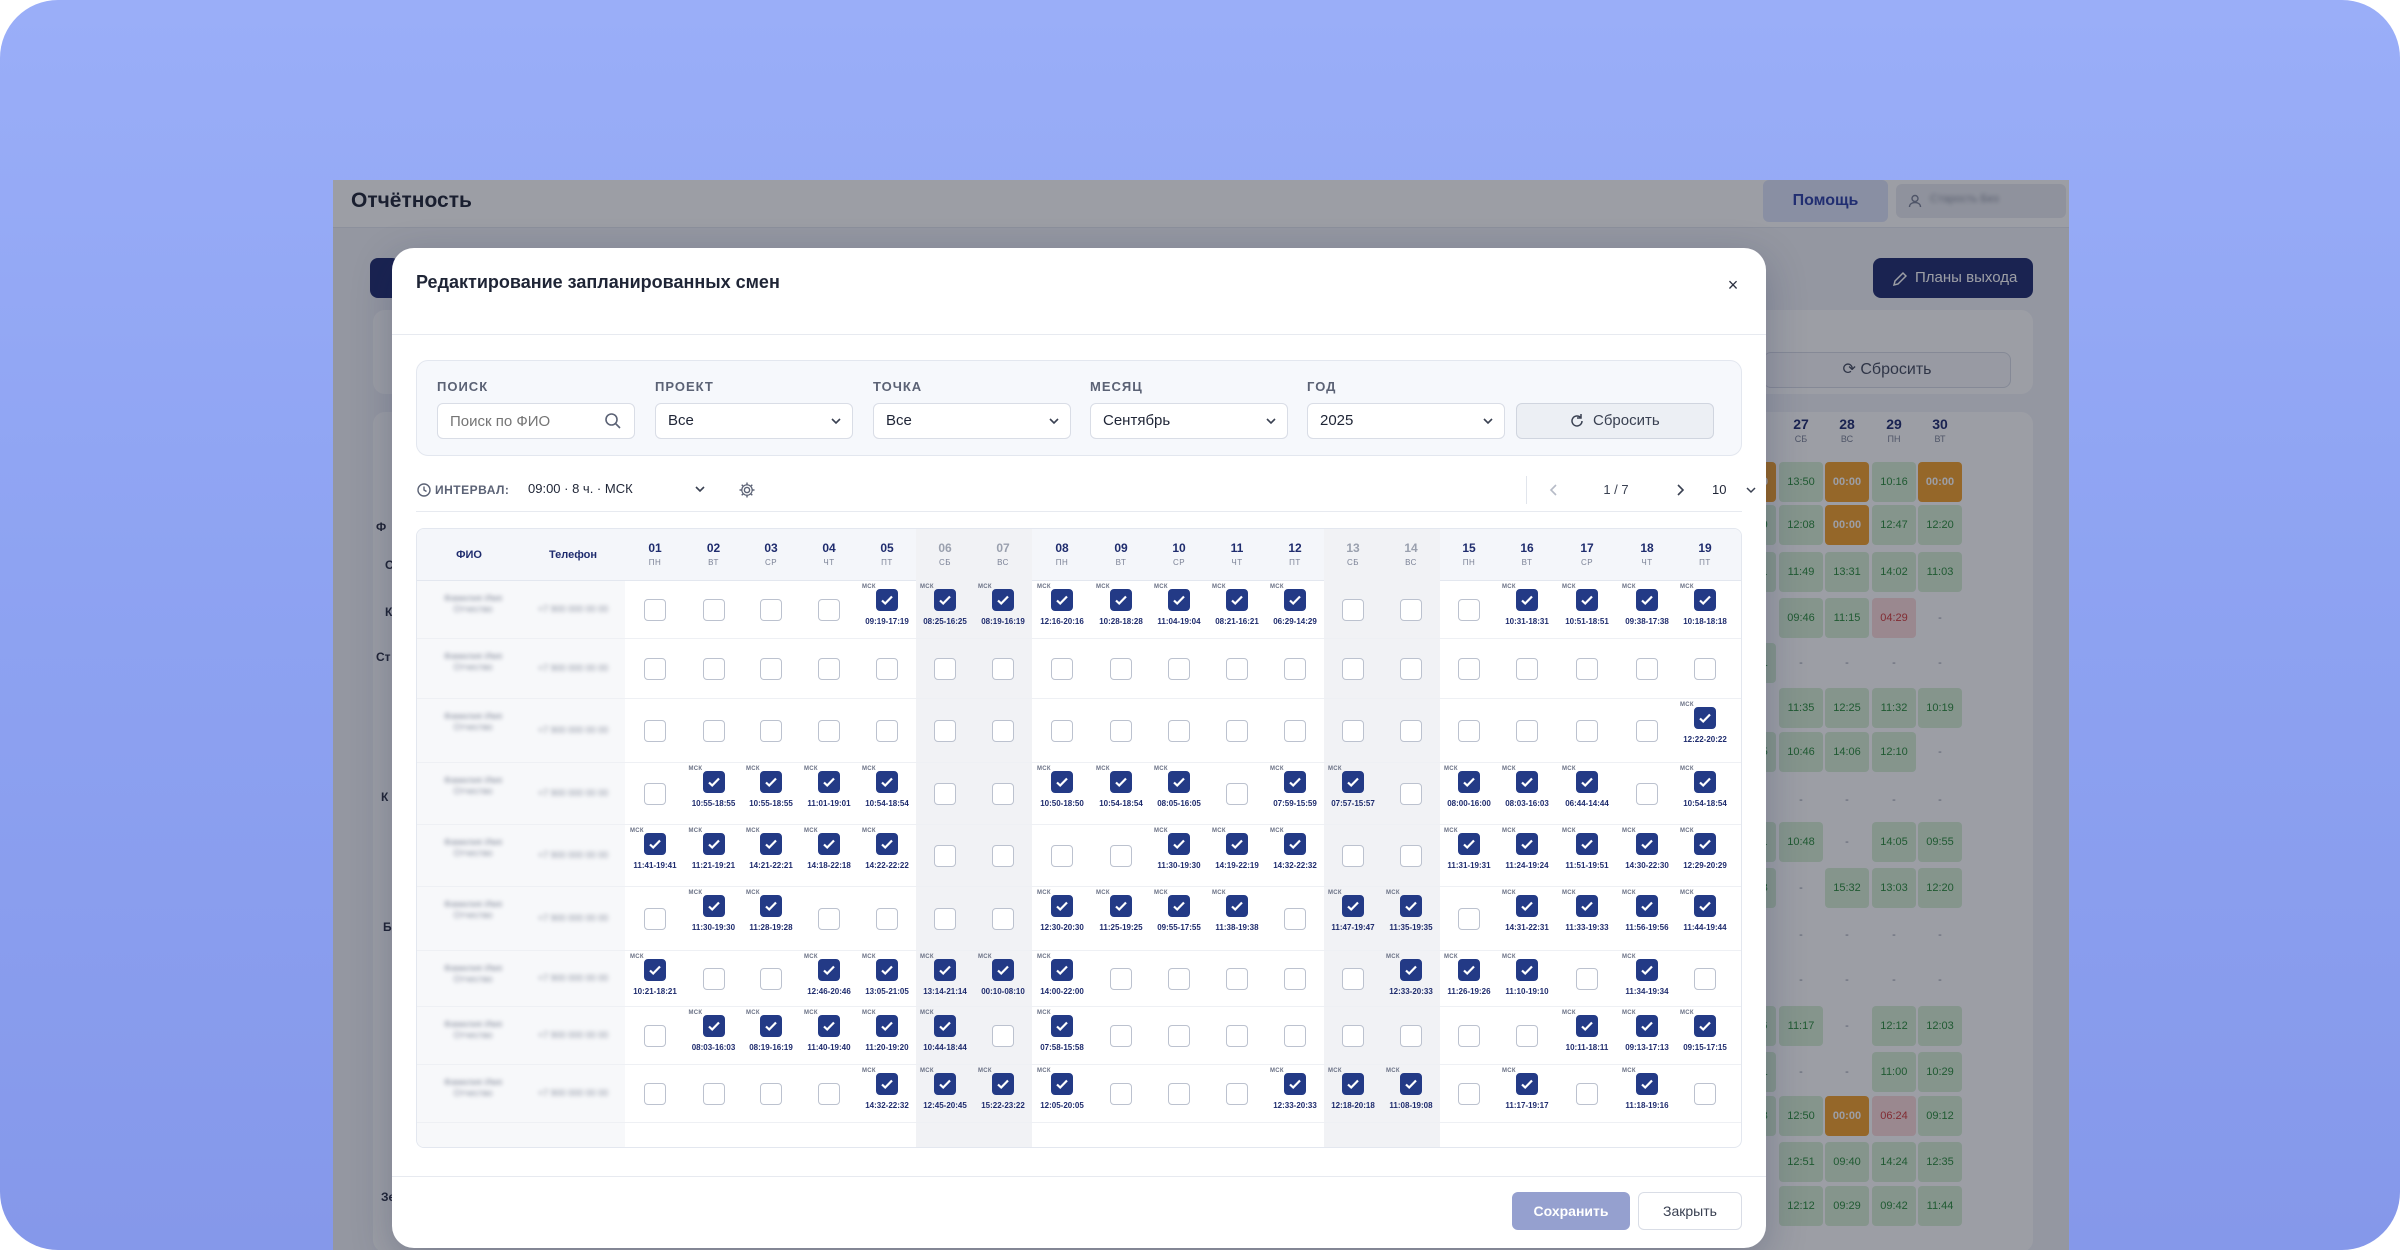 The image size is (2400, 1250). I want to click on gear-icon, so click(747, 490).